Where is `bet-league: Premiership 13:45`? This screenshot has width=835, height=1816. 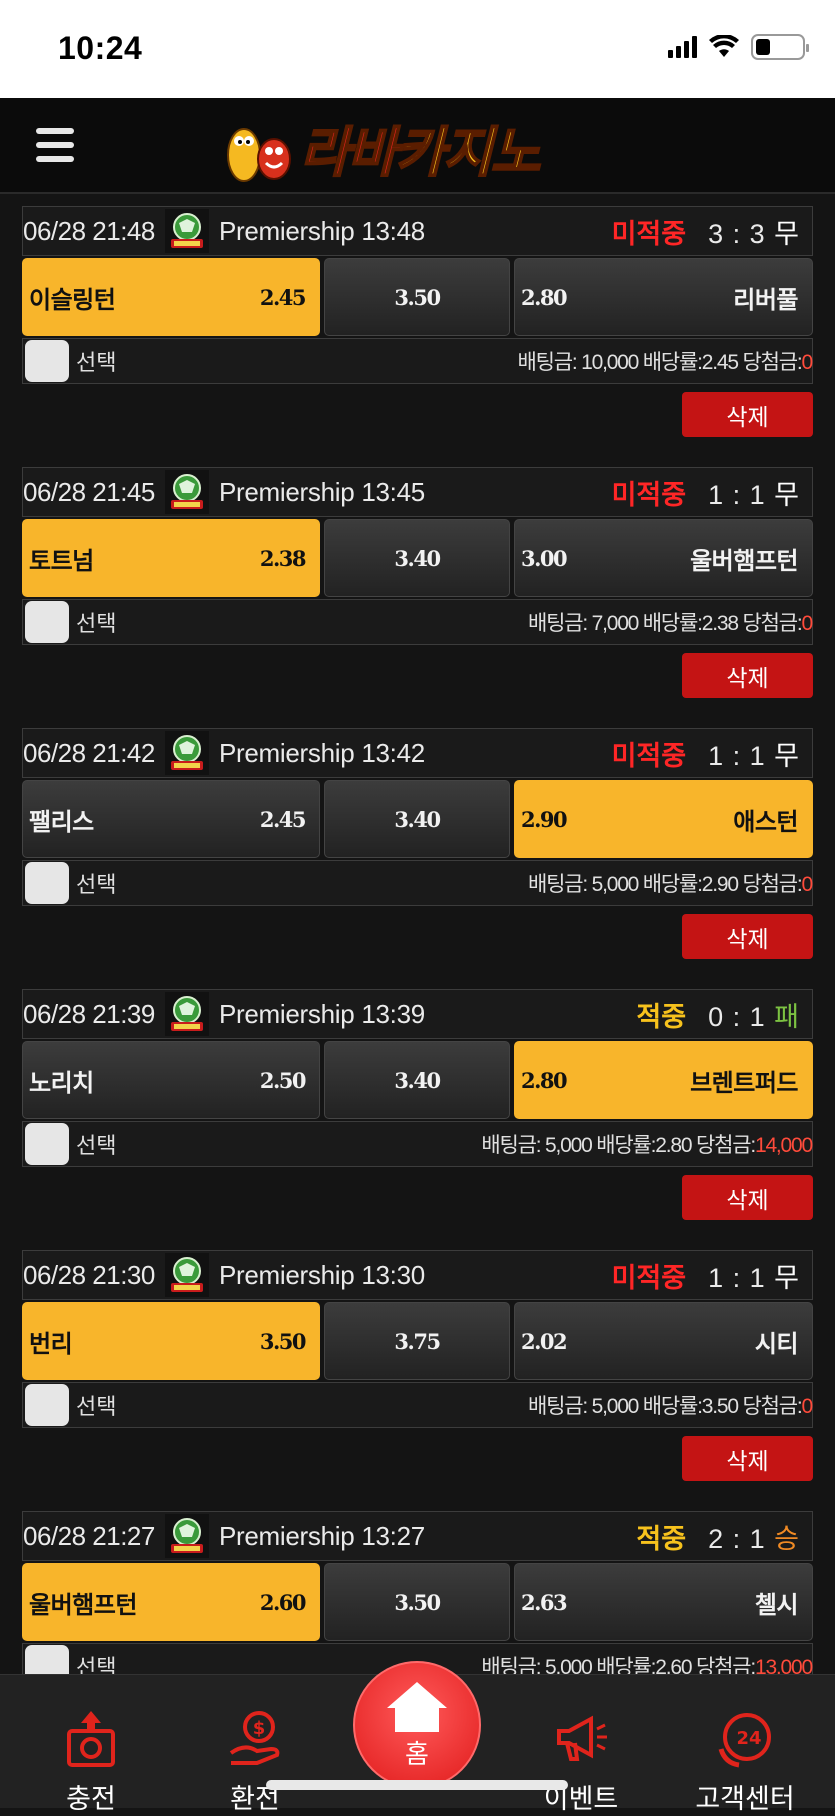 bet-league: Premiership 13:45 is located at coordinates (322, 491).